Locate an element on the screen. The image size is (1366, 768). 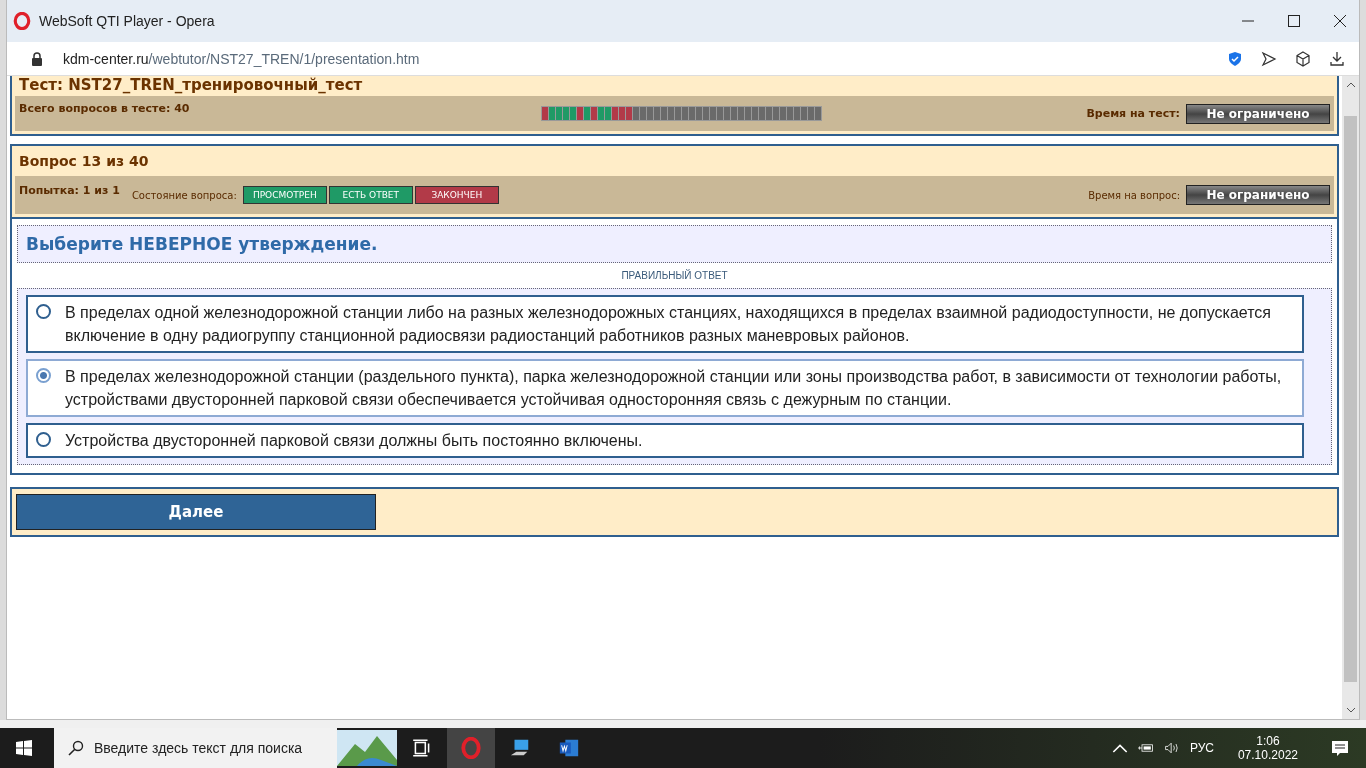
question-state-label: Состояние вопроса: is located at coordinates (184, 195).